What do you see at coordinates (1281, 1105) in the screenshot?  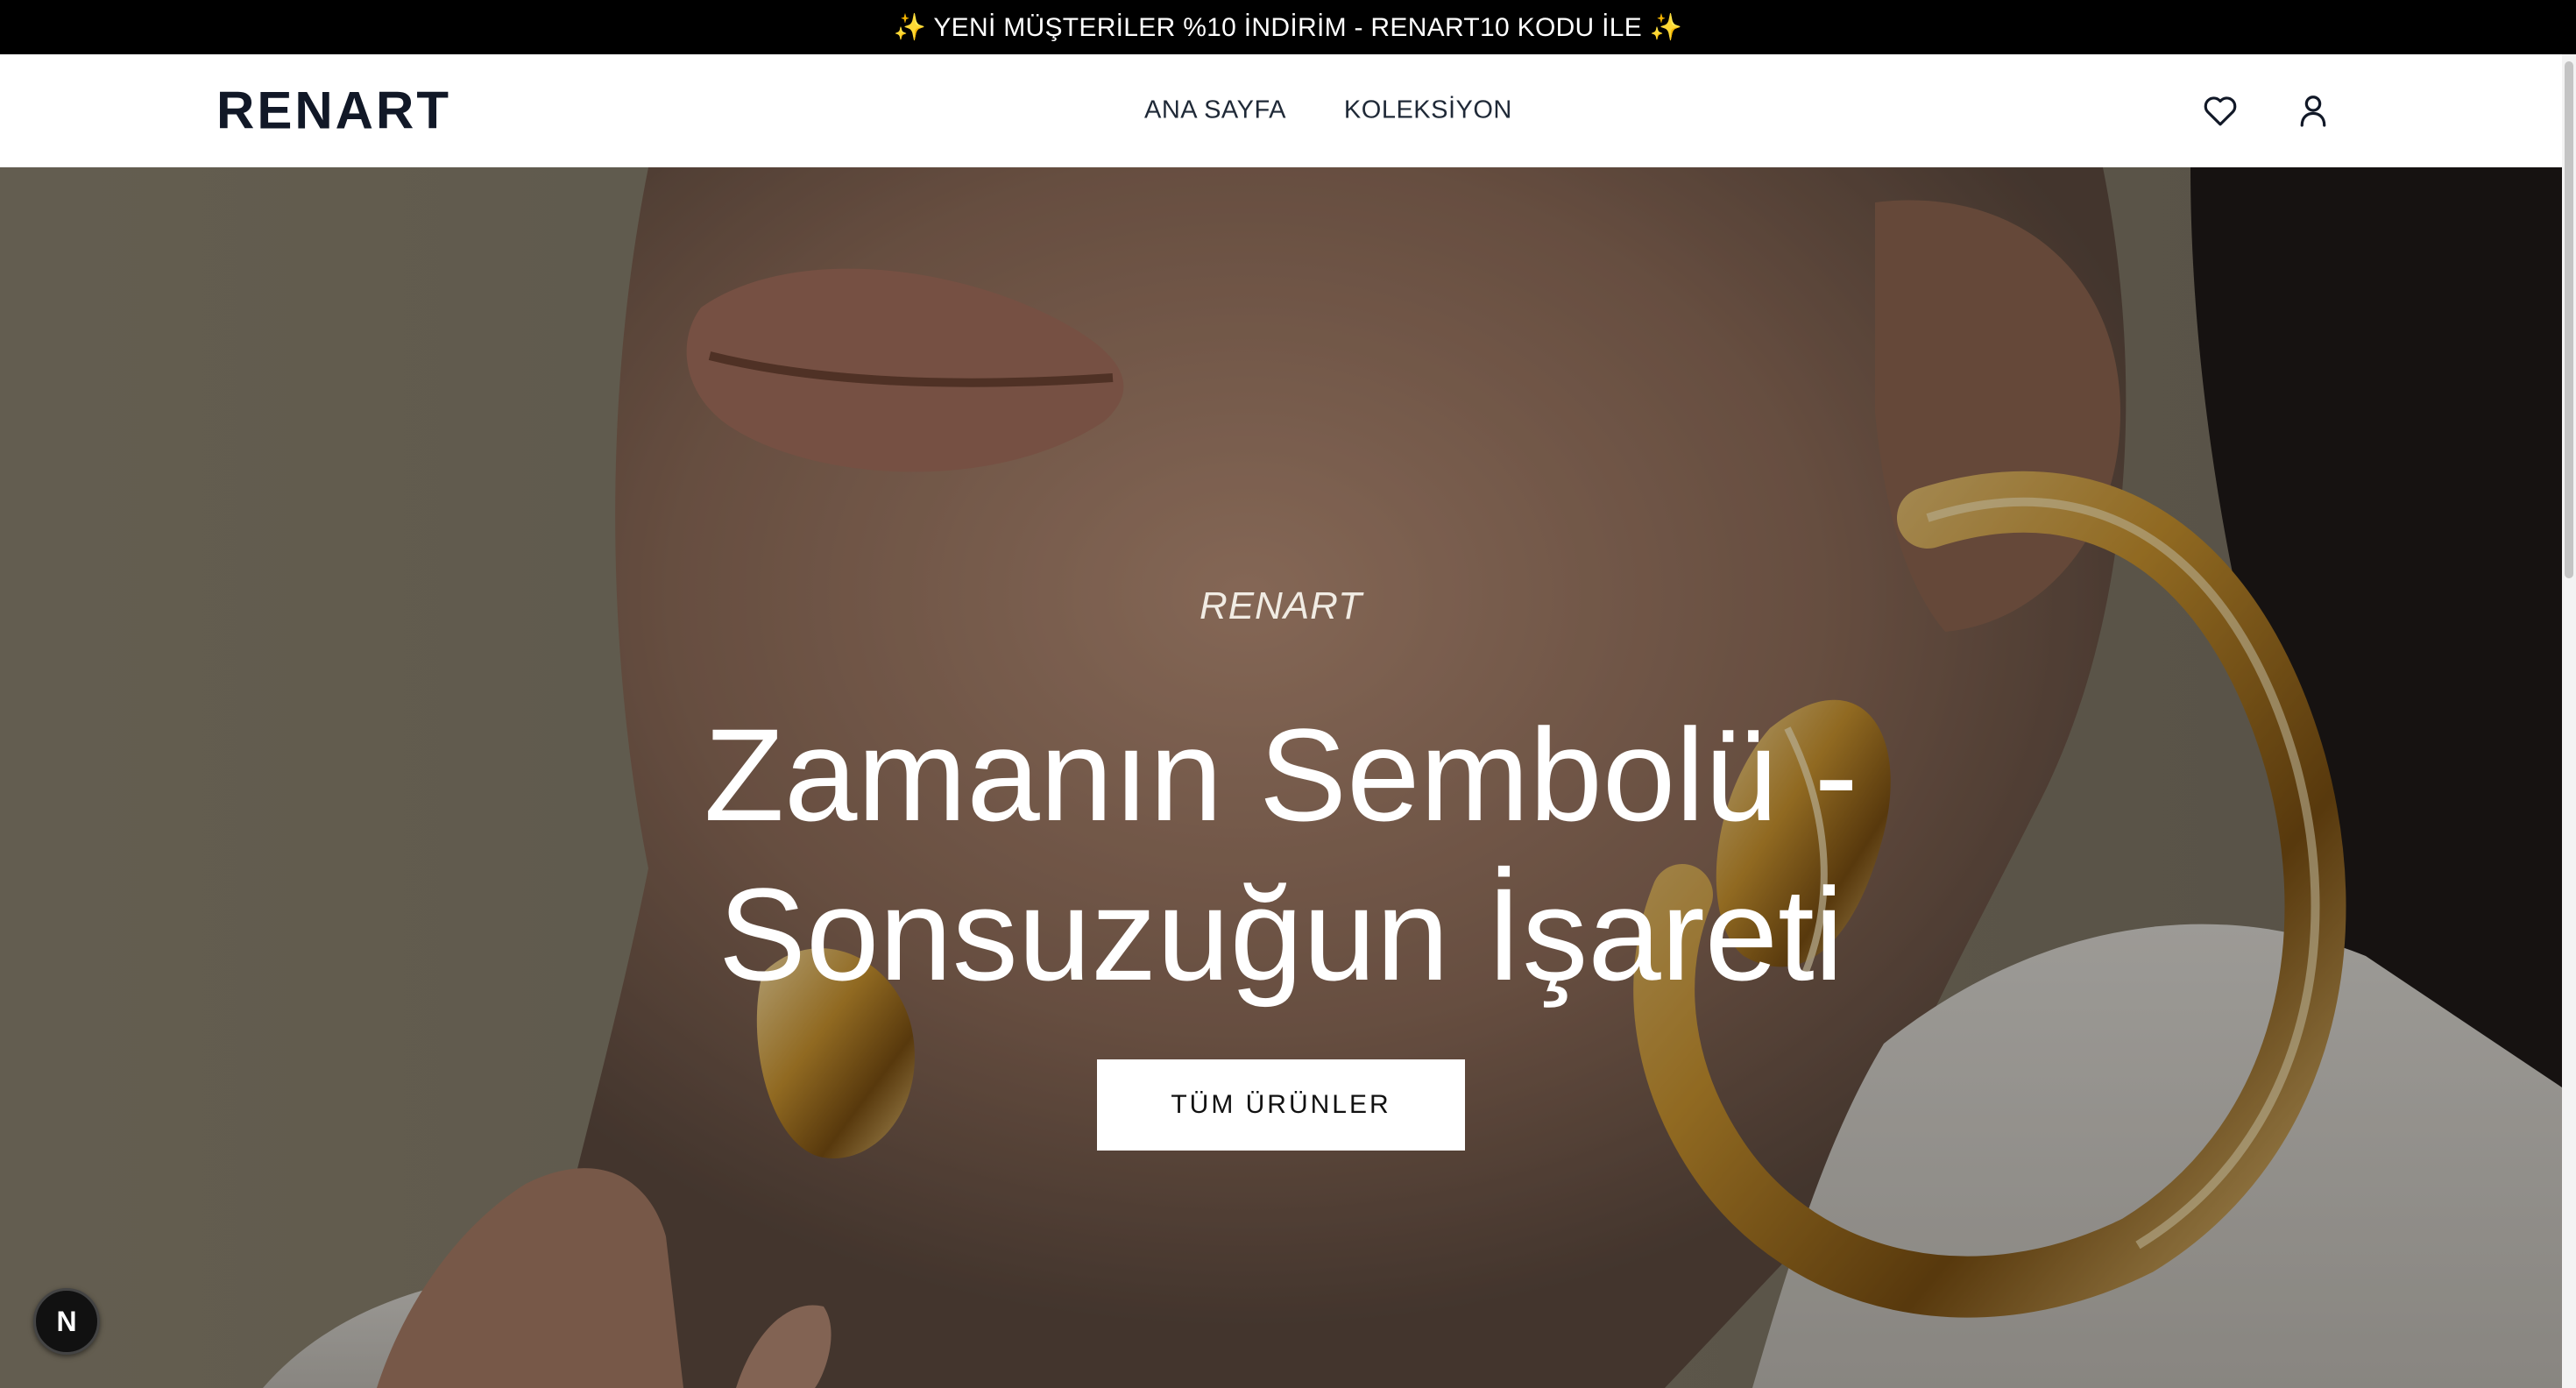 I see `all-products-button: TÜM ÜRÜNLER` at bounding box center [1281, 1105].